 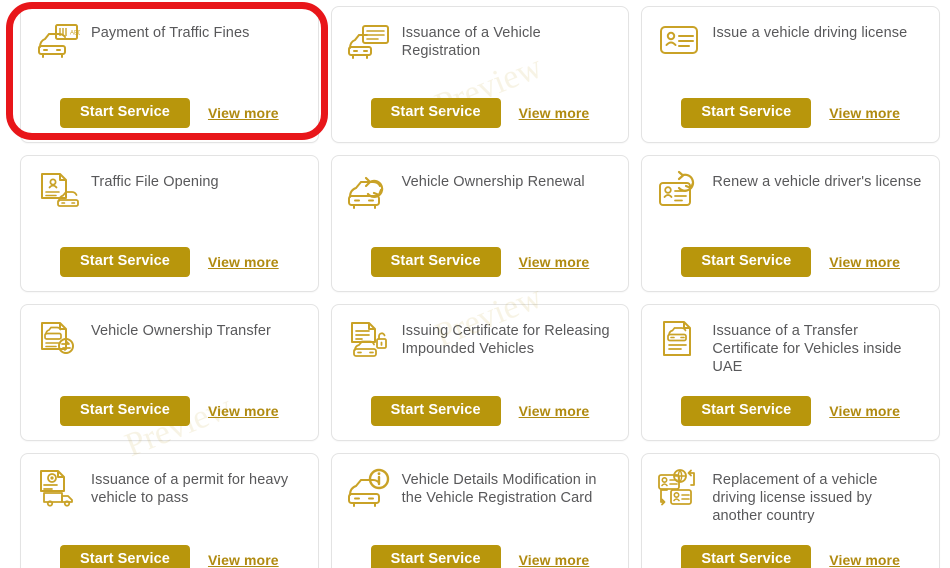 What do you see at coordinates (810, 33) in the screenshot?
I see `service-title: Issue a vehicle driving license` at bounding box center [810, 33].